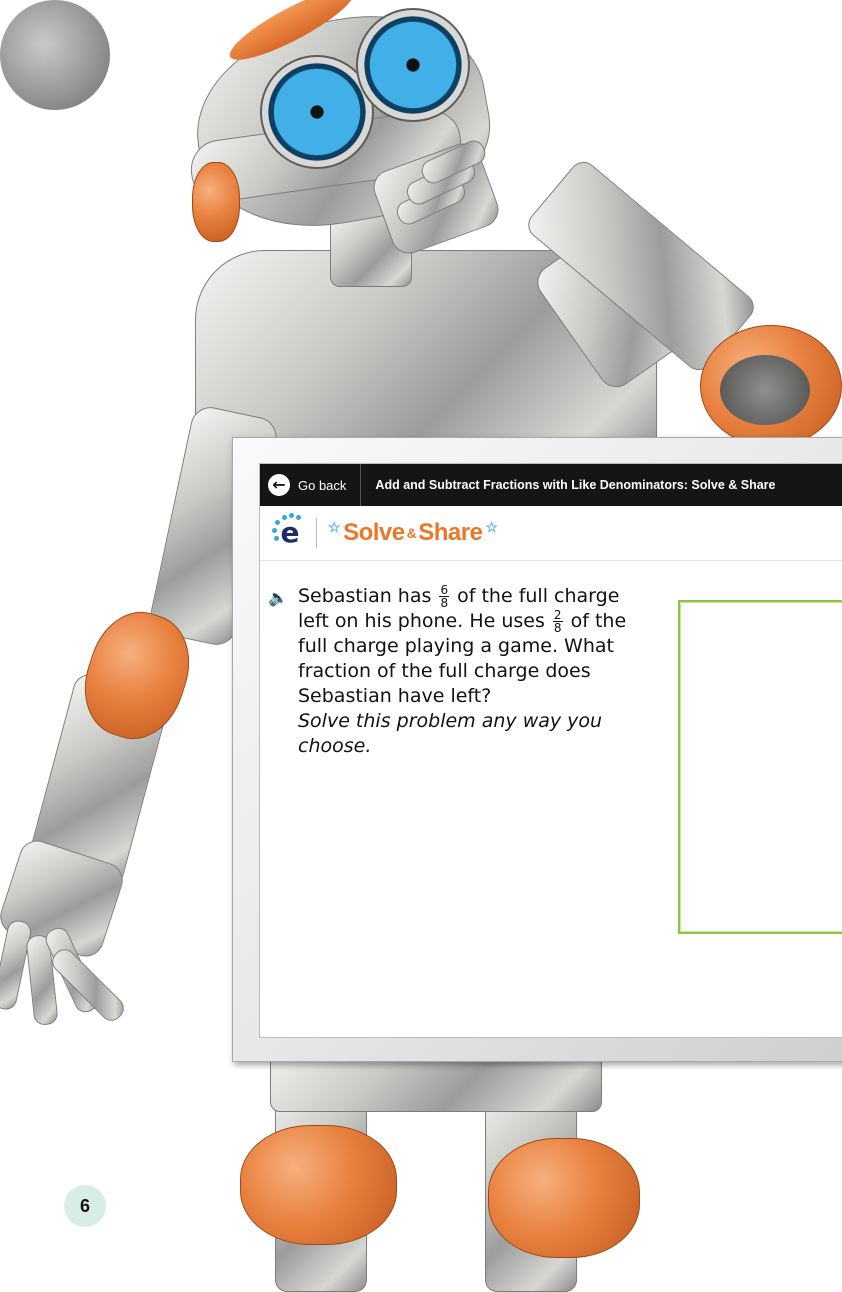 The image size is (842, 1292). I want to click on fraction-six-eighths: 68, so click(444, 597).